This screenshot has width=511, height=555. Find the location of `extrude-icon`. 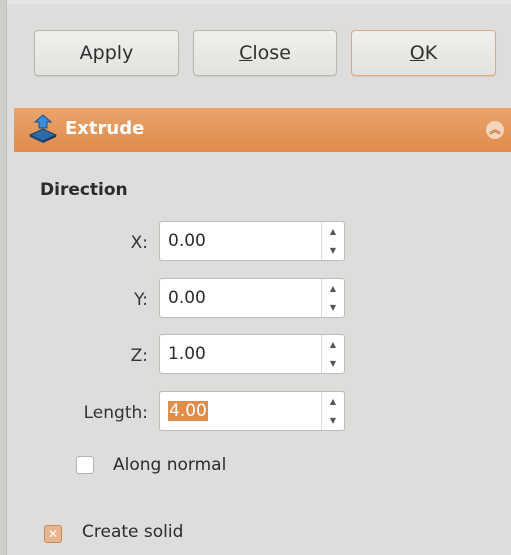

extrude-icon is located at coordinates (43, 128).